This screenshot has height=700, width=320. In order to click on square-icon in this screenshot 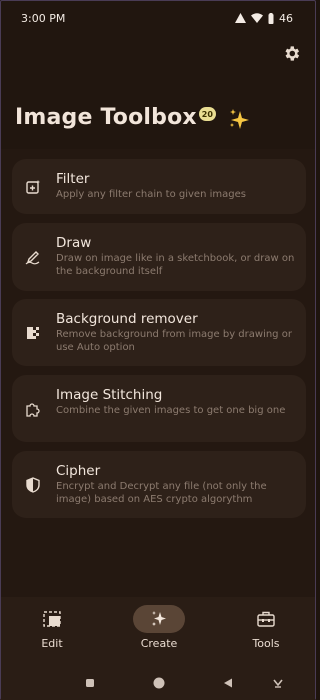, I will do `click(90, 683)`.